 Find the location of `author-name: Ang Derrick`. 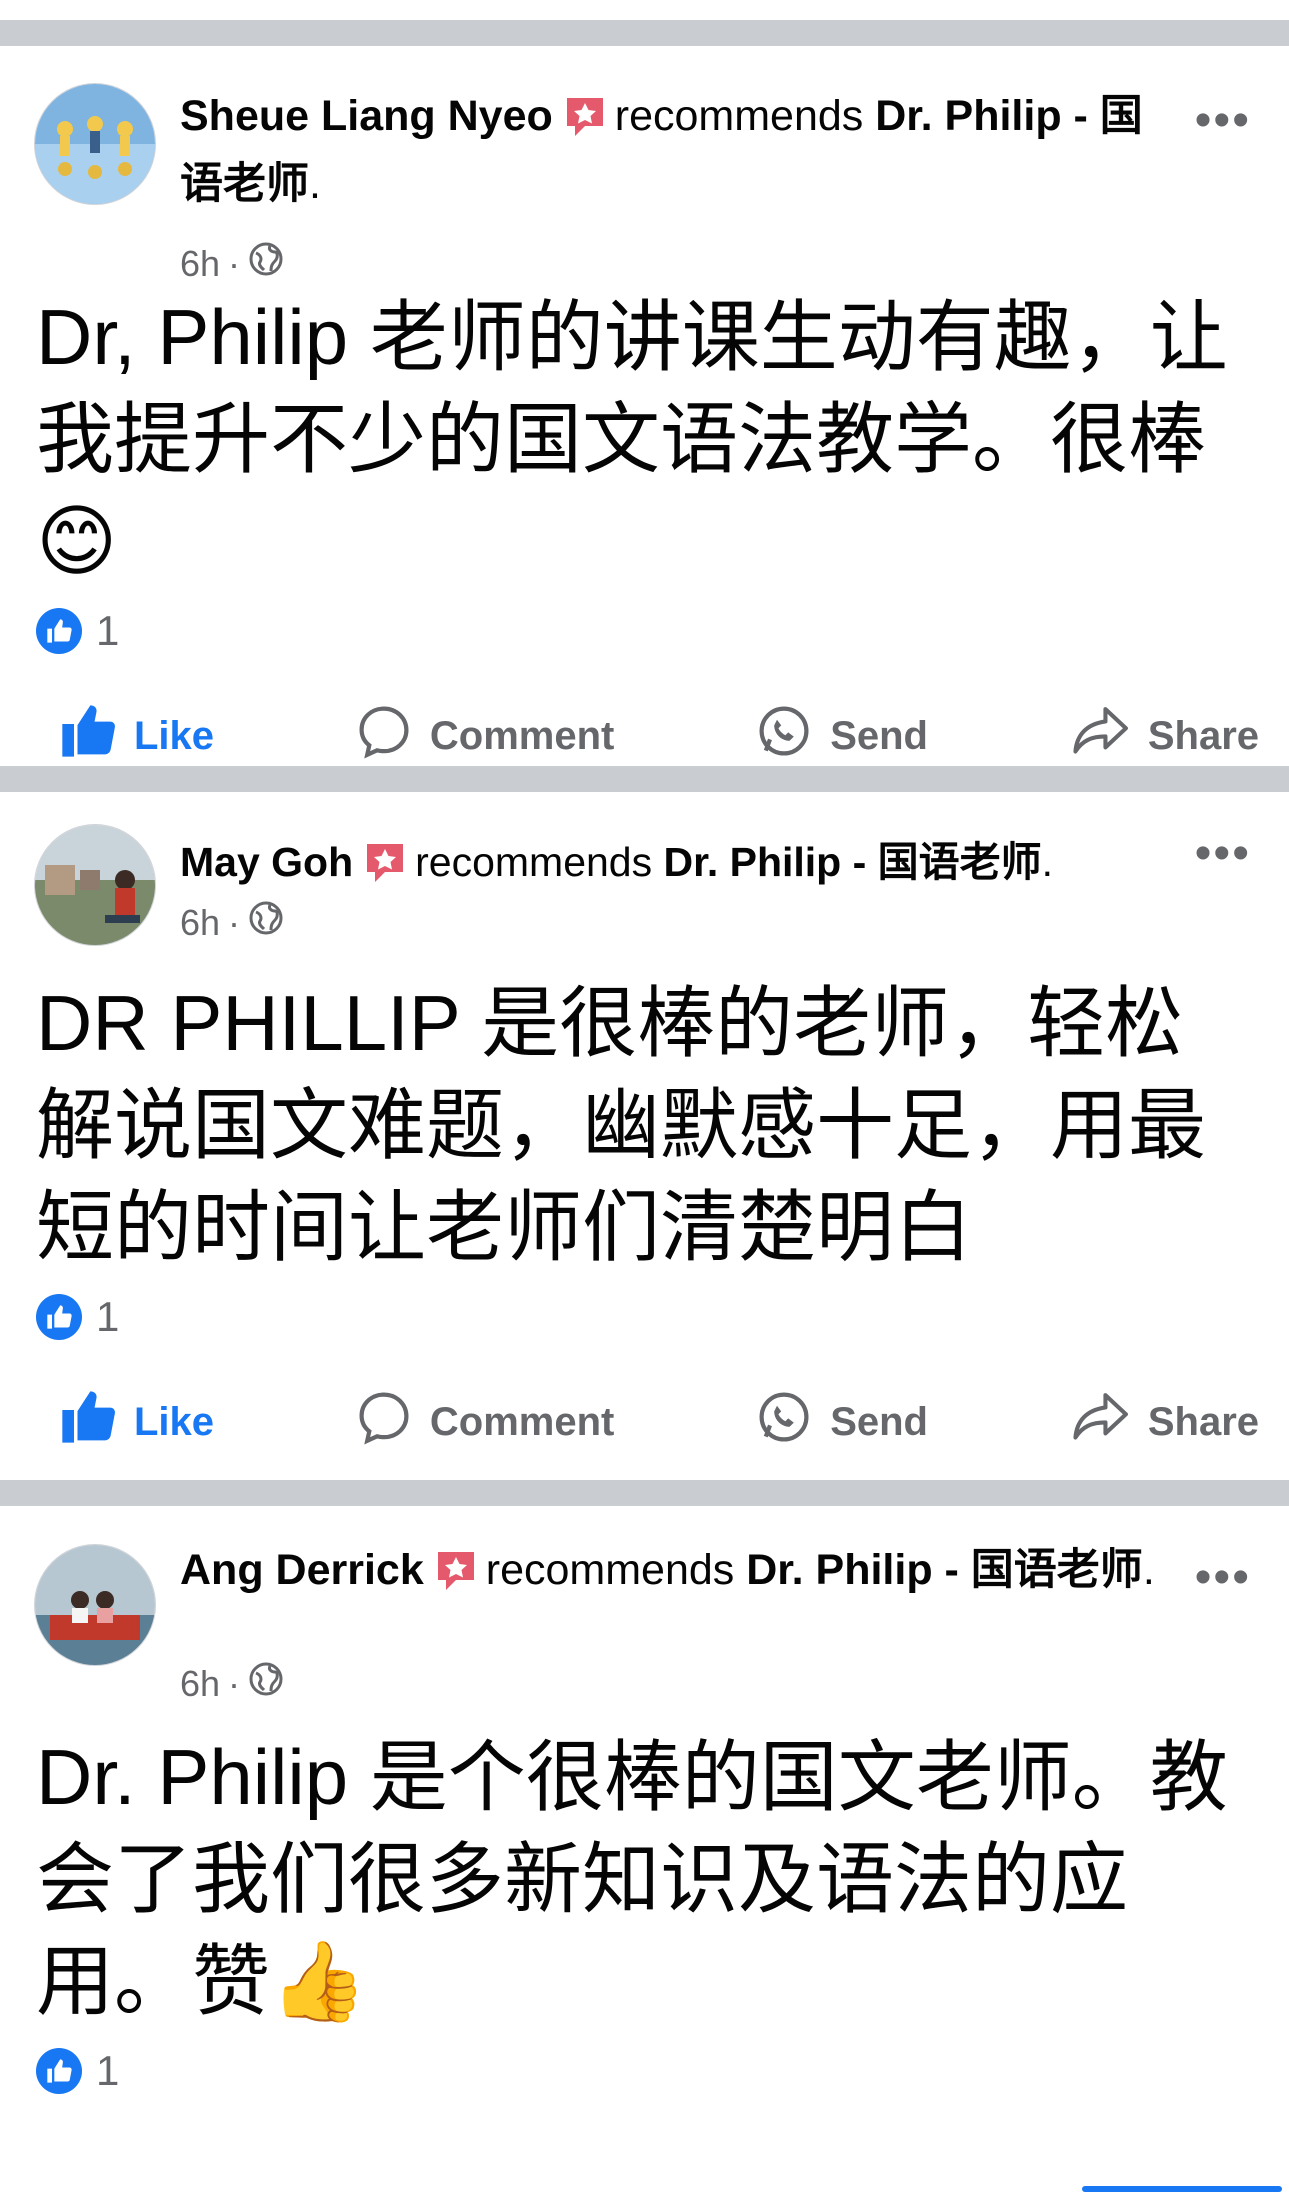

author-name: Ang Derrick is located at coordinates (302, 1570).